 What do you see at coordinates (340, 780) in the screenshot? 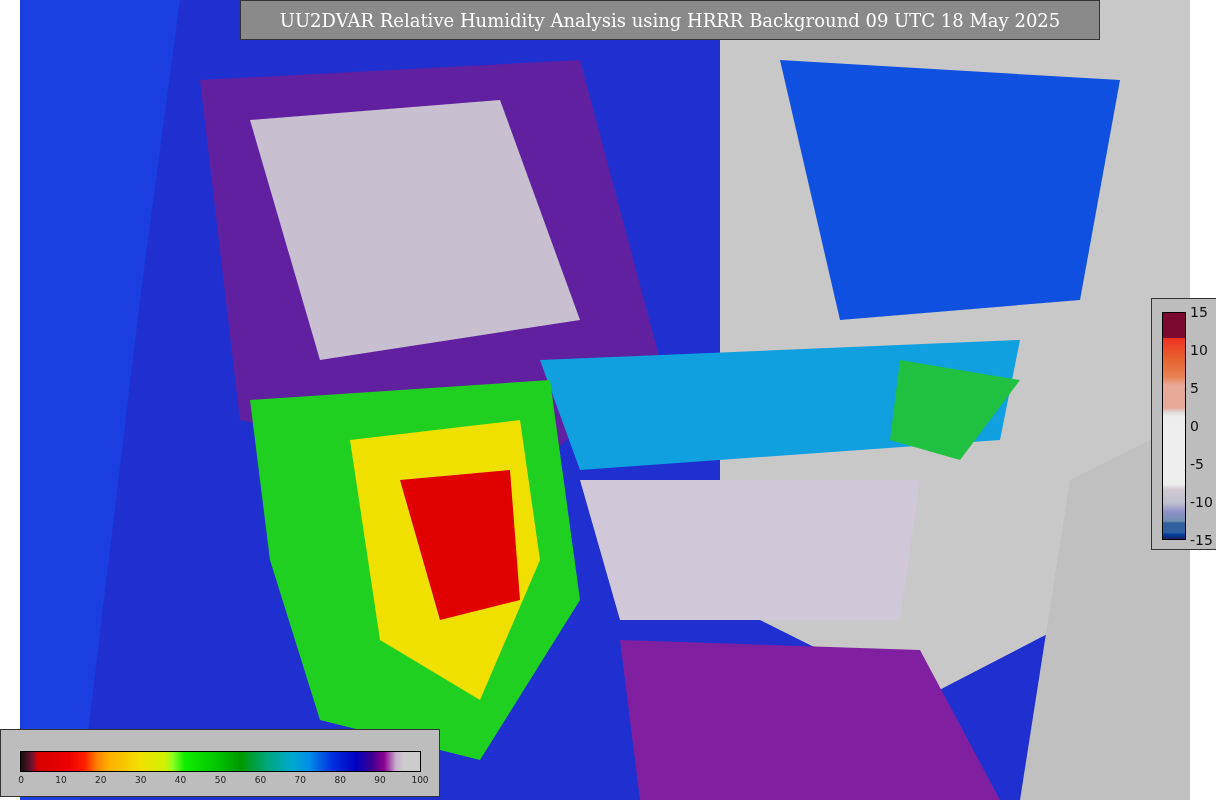
I see `tick-label: 80` at bounding box center [340, 780].